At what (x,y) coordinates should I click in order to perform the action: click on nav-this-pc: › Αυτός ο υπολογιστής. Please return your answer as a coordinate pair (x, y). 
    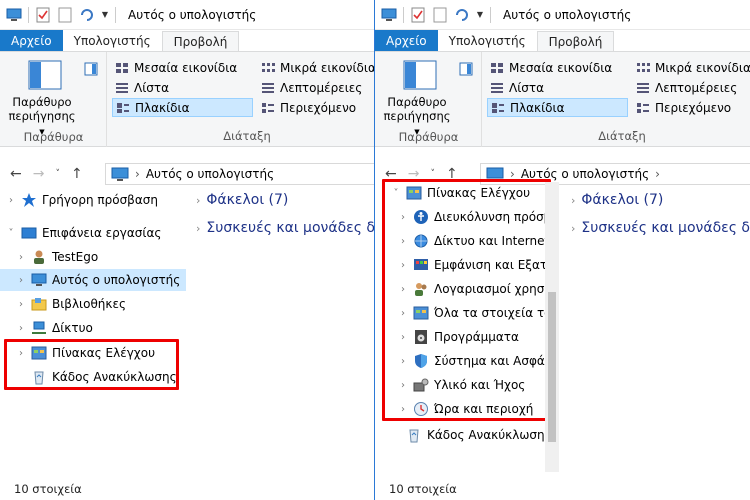
    Looking at the image, I should click on (93, 280).